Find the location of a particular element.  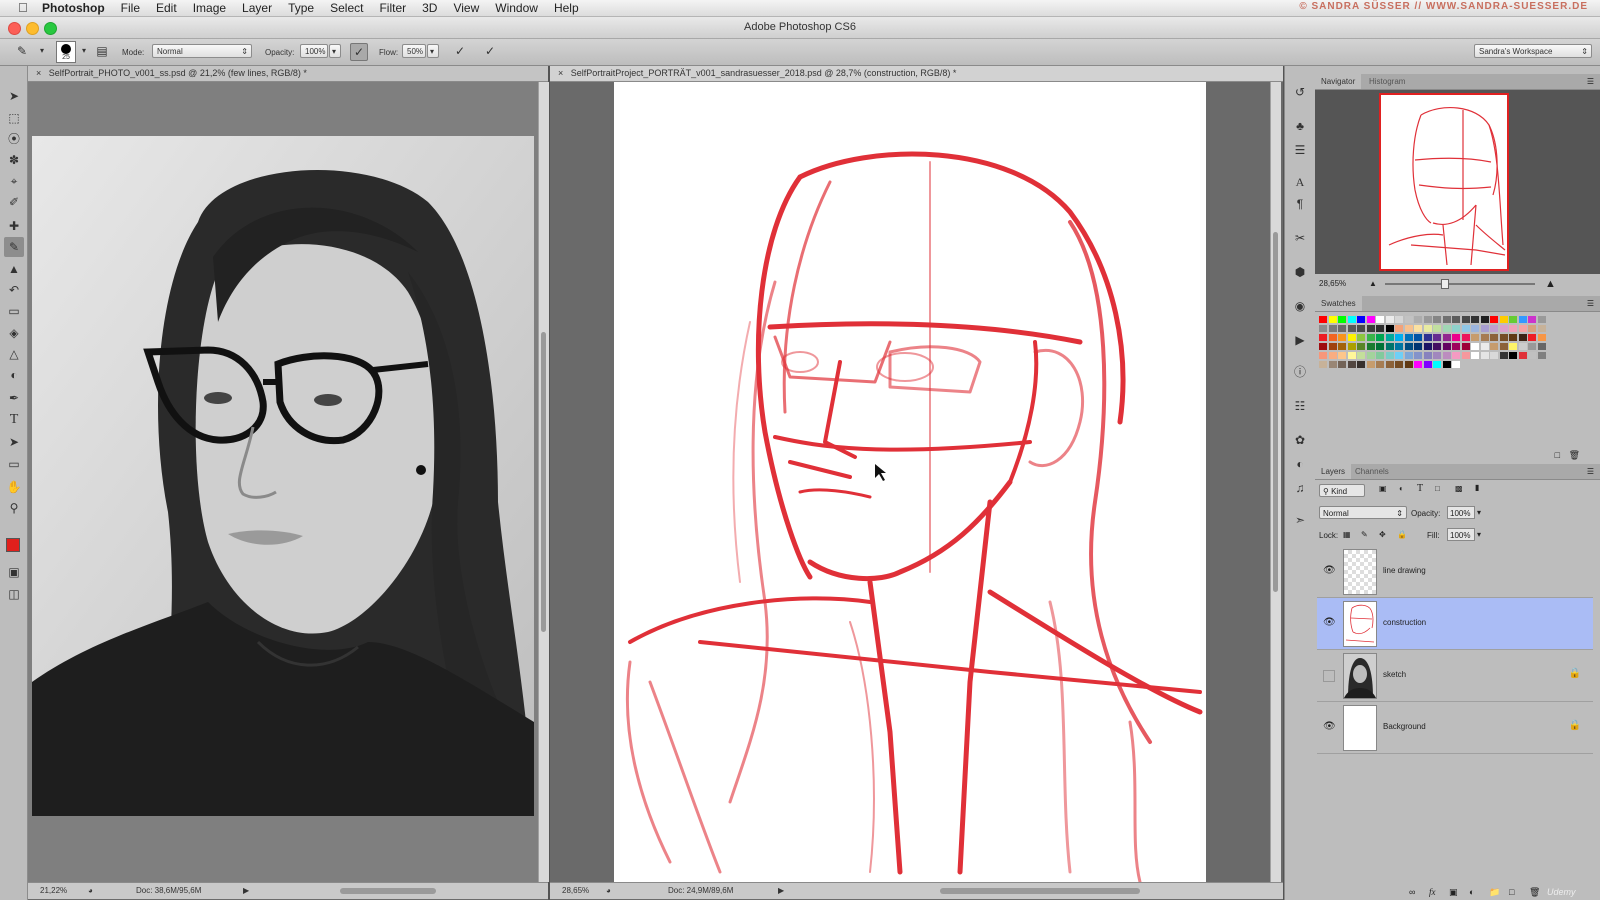

screen-mode-icon: ◫ is located at coordinates (14, 594).